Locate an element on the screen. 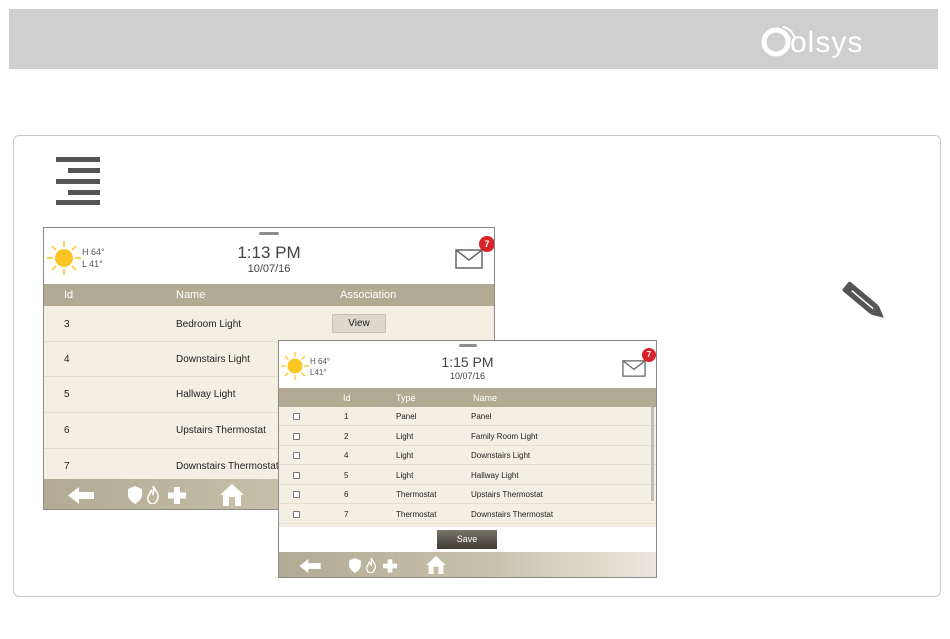 The height and width of the screenshot is (639, 950). pencil-icon is located at coordinates (863, 299).